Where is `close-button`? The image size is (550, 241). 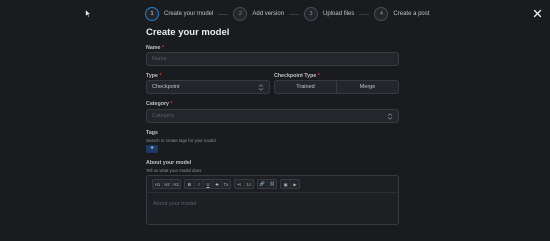
close-button is located at coordinates (537, 13).